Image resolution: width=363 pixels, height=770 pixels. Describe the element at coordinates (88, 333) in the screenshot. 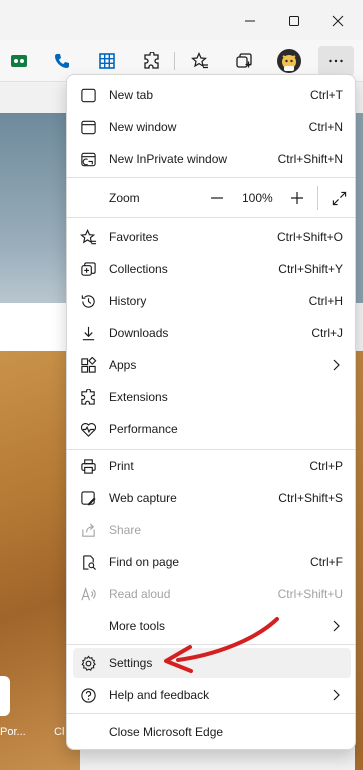

I see `download-icon` at that location.